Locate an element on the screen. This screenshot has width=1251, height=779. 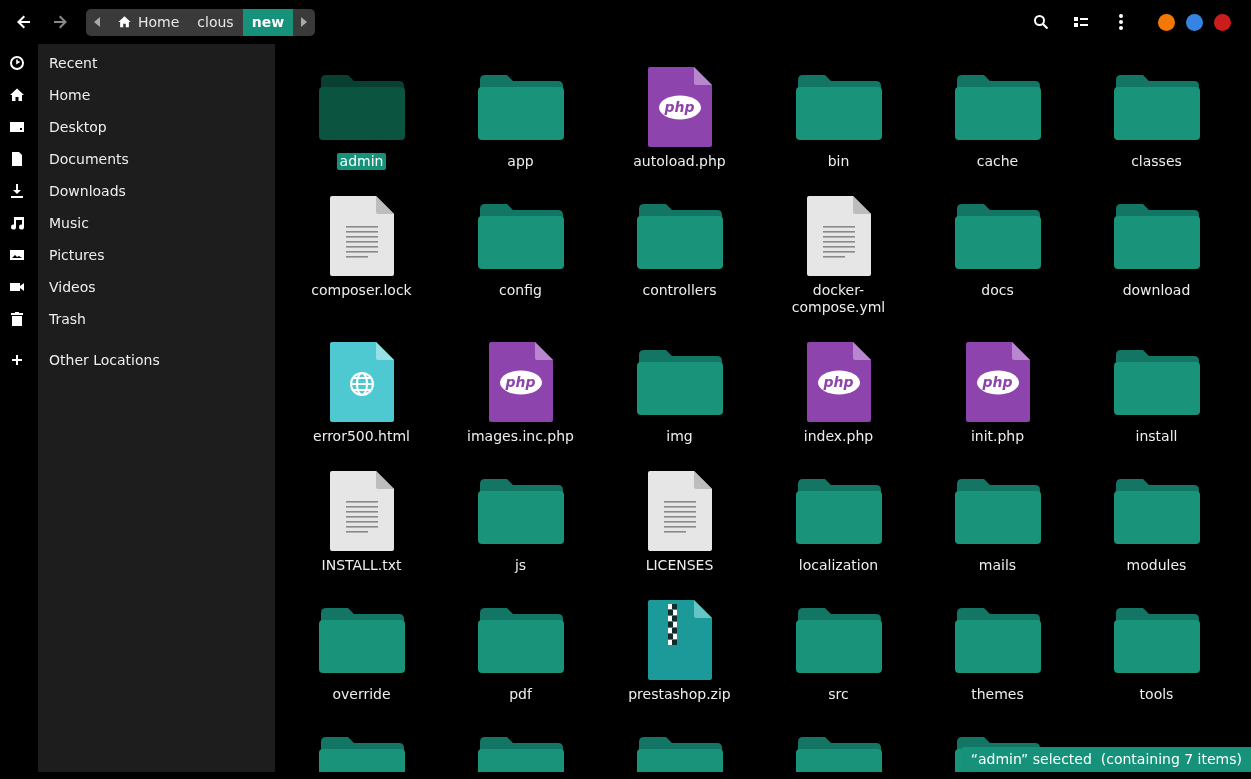
sidebar-item: Desktop is located at coordinates (72, 127).